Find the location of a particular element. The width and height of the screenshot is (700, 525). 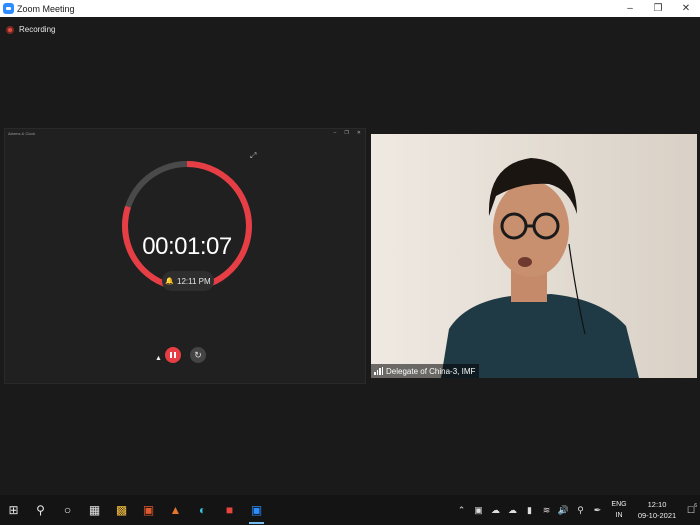

pause-button is located at coordinates (173, 355).